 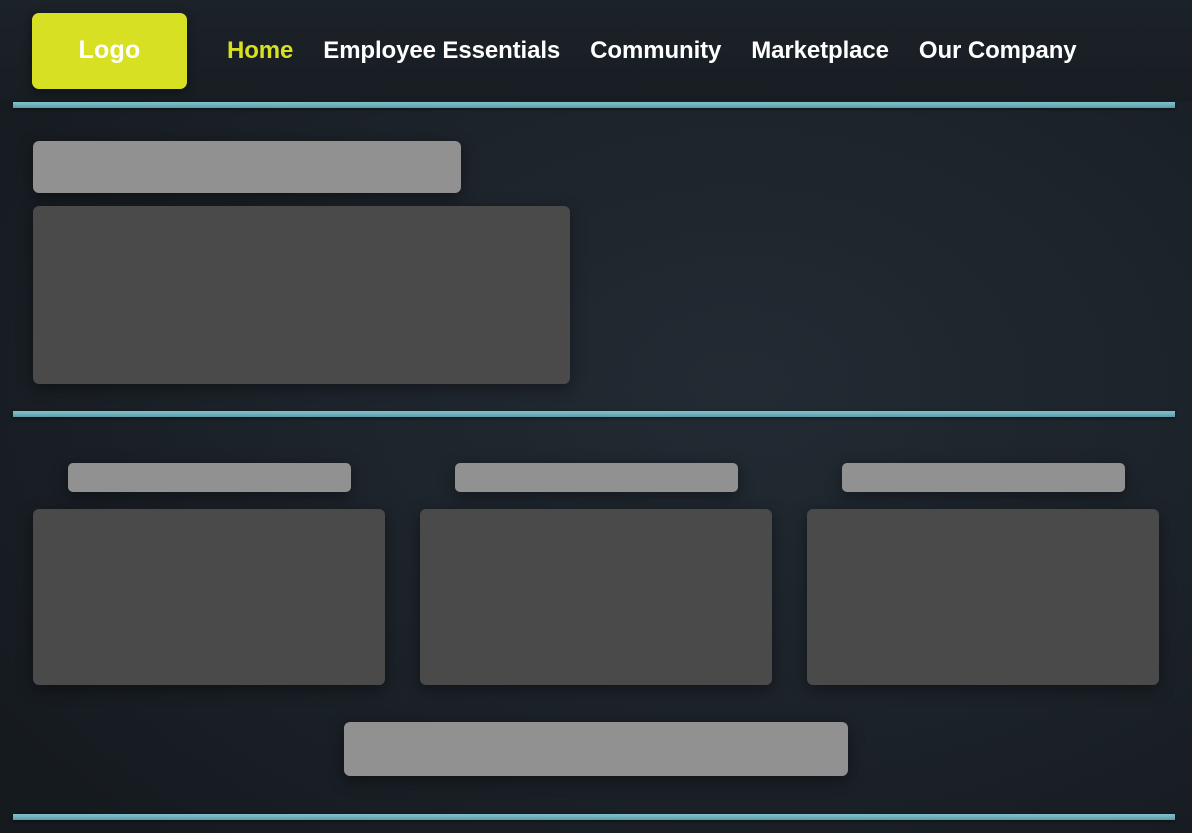 I want to click on divider-above-footer, so click(x=594, y=817).